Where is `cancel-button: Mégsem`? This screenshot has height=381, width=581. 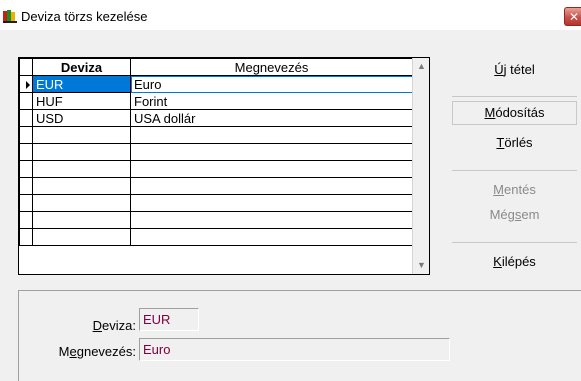 cancel-button: Mégsem is located at coordinates (514, 215).